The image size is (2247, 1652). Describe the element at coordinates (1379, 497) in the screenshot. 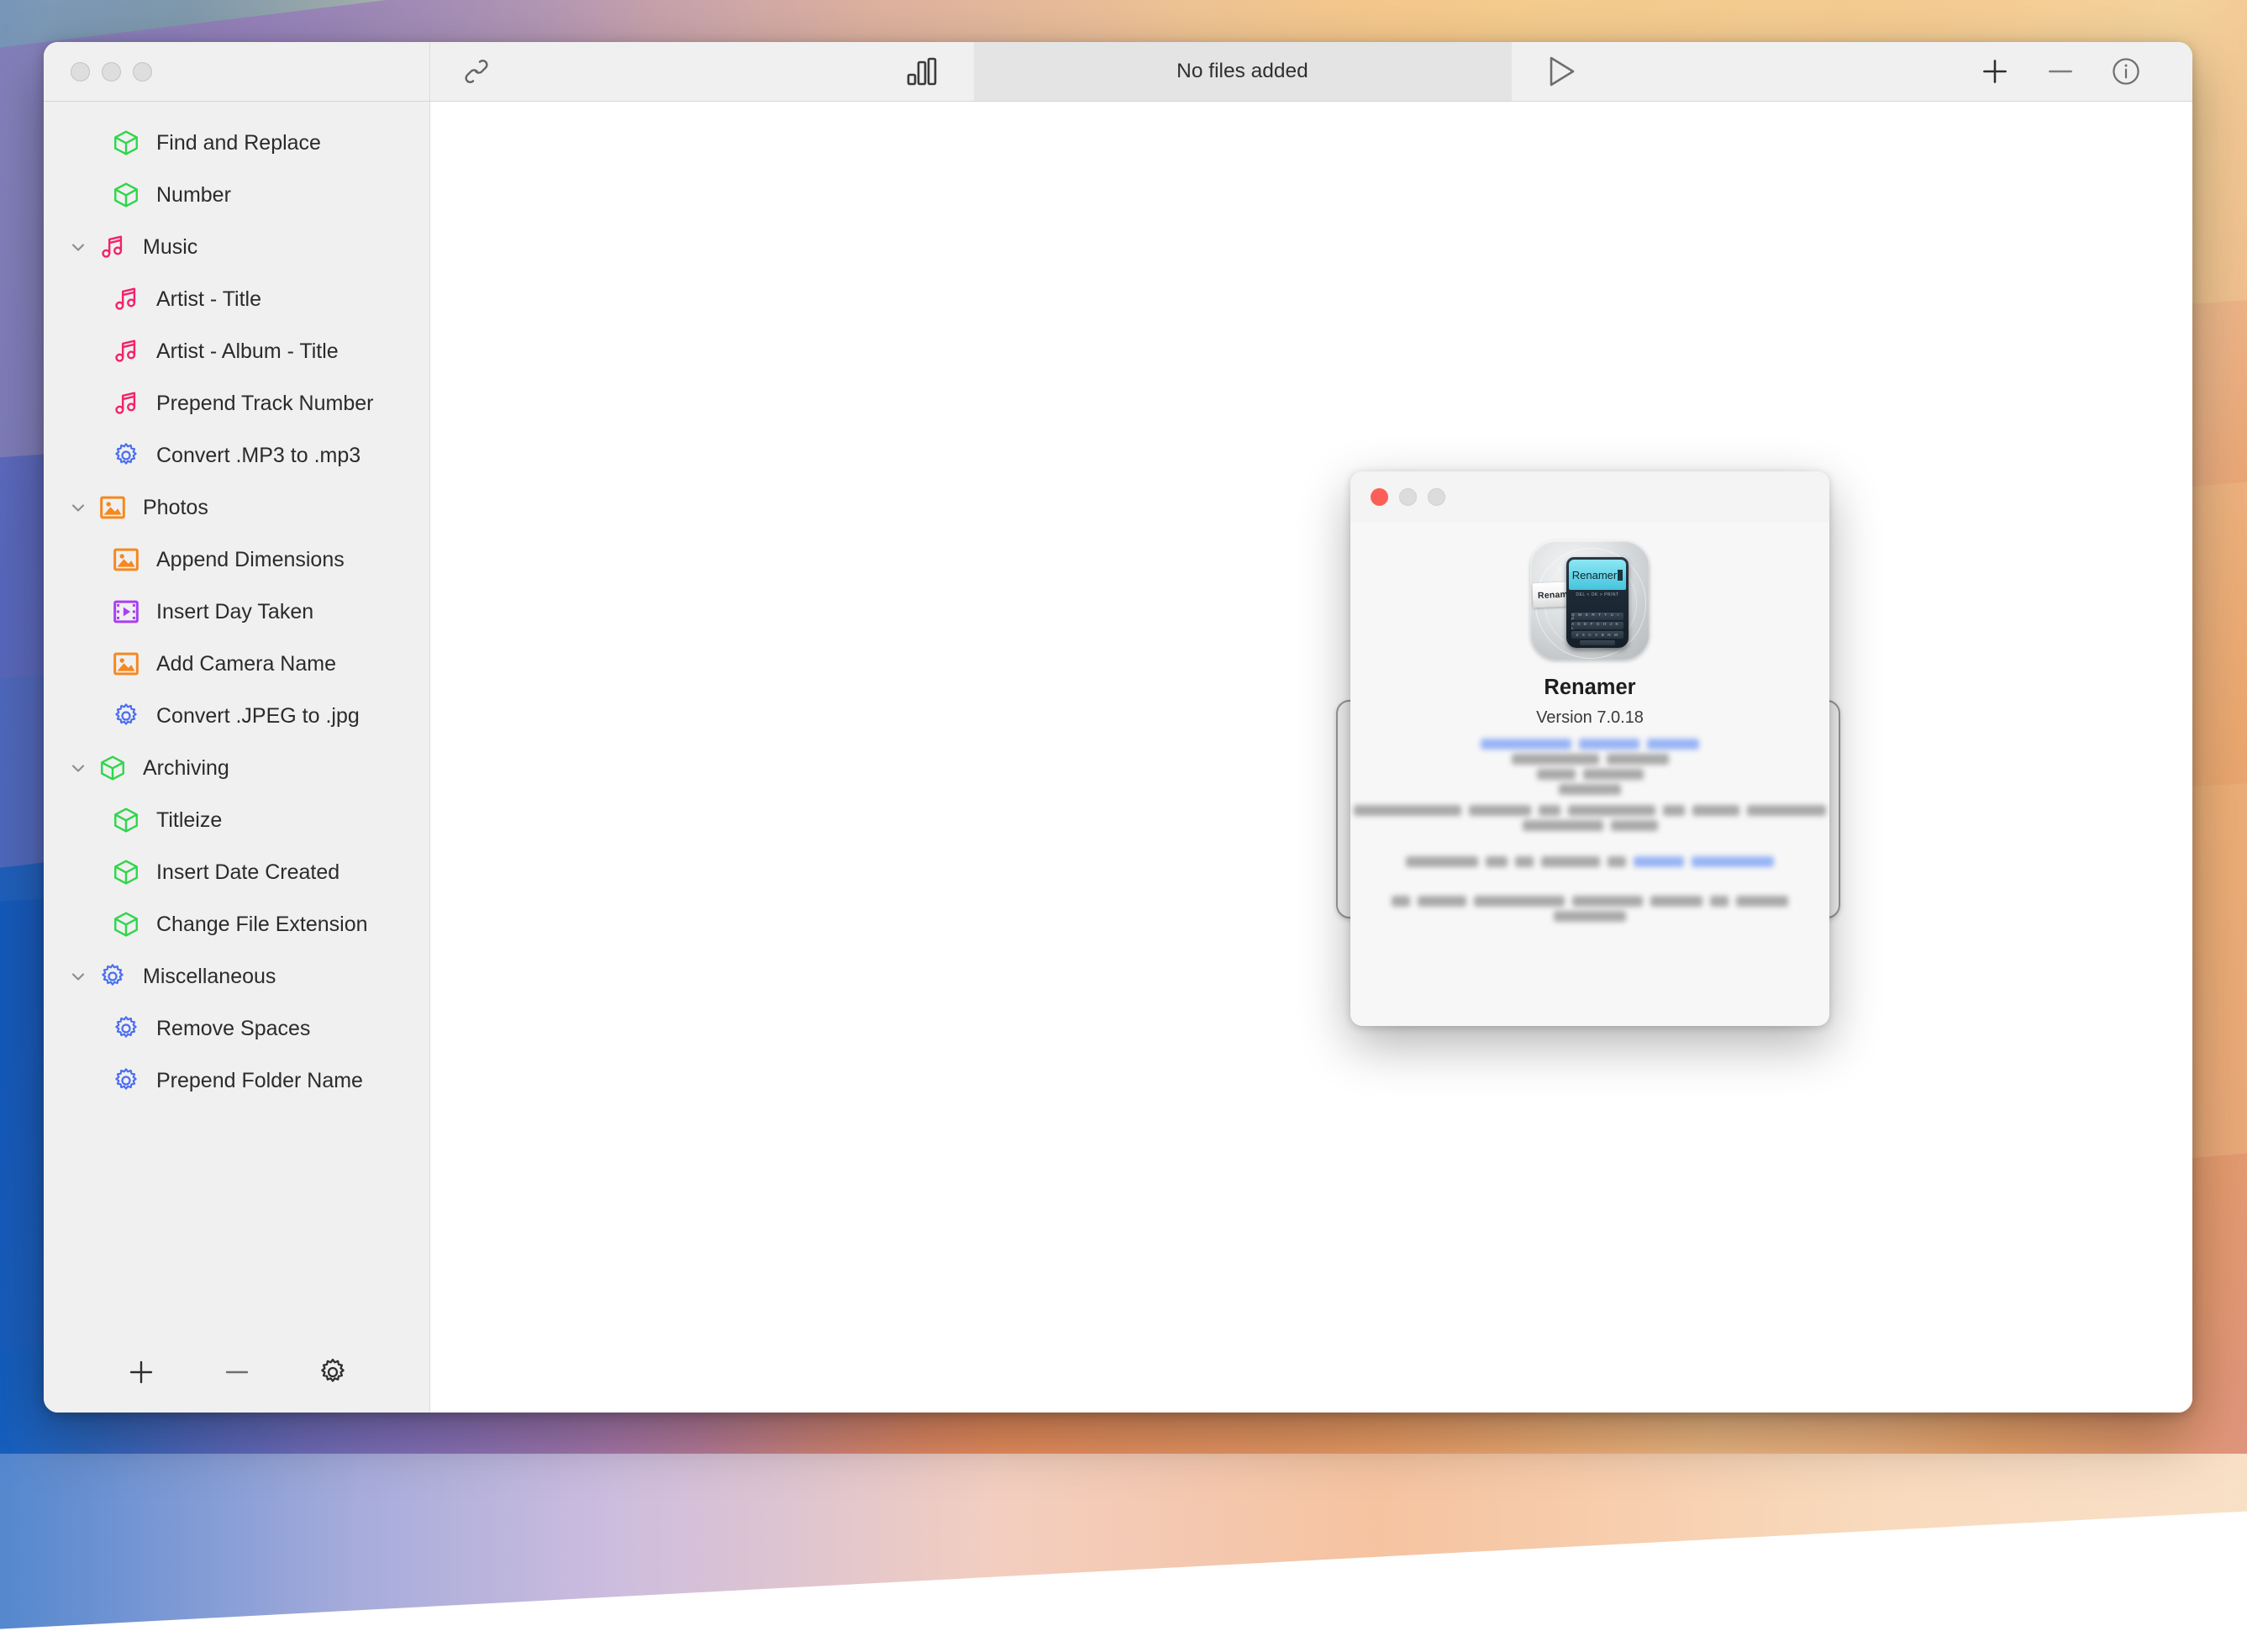

I see `about-close-button` at that location.